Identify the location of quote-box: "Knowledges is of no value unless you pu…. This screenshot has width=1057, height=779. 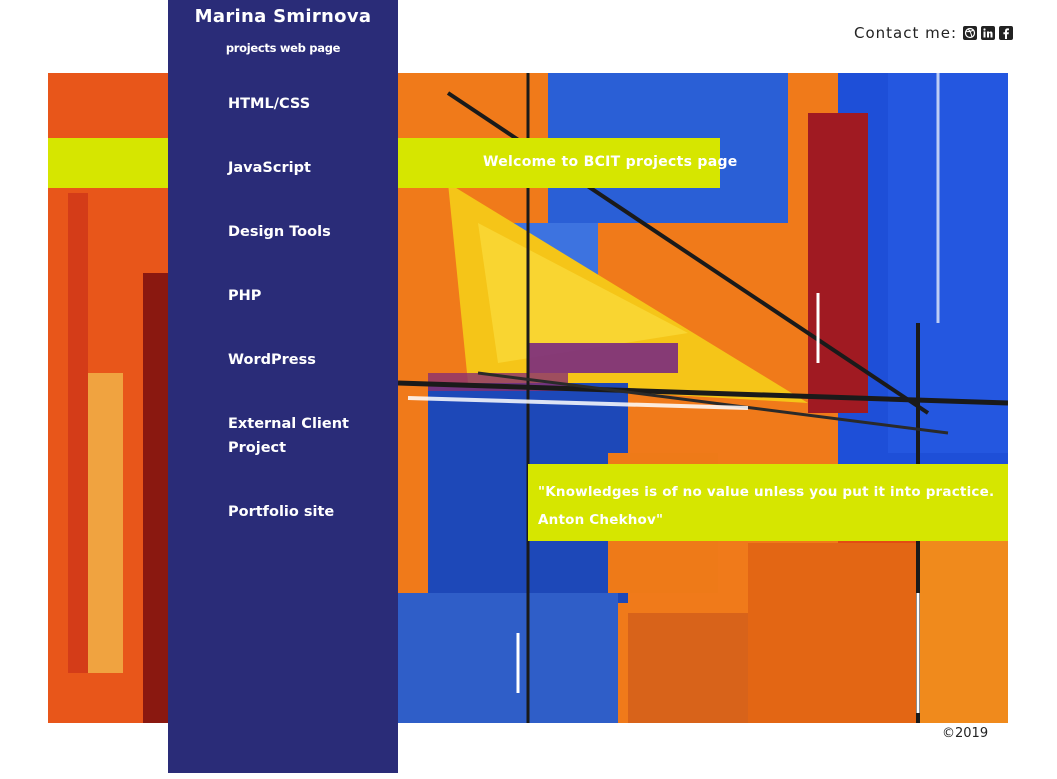
(768, 502).